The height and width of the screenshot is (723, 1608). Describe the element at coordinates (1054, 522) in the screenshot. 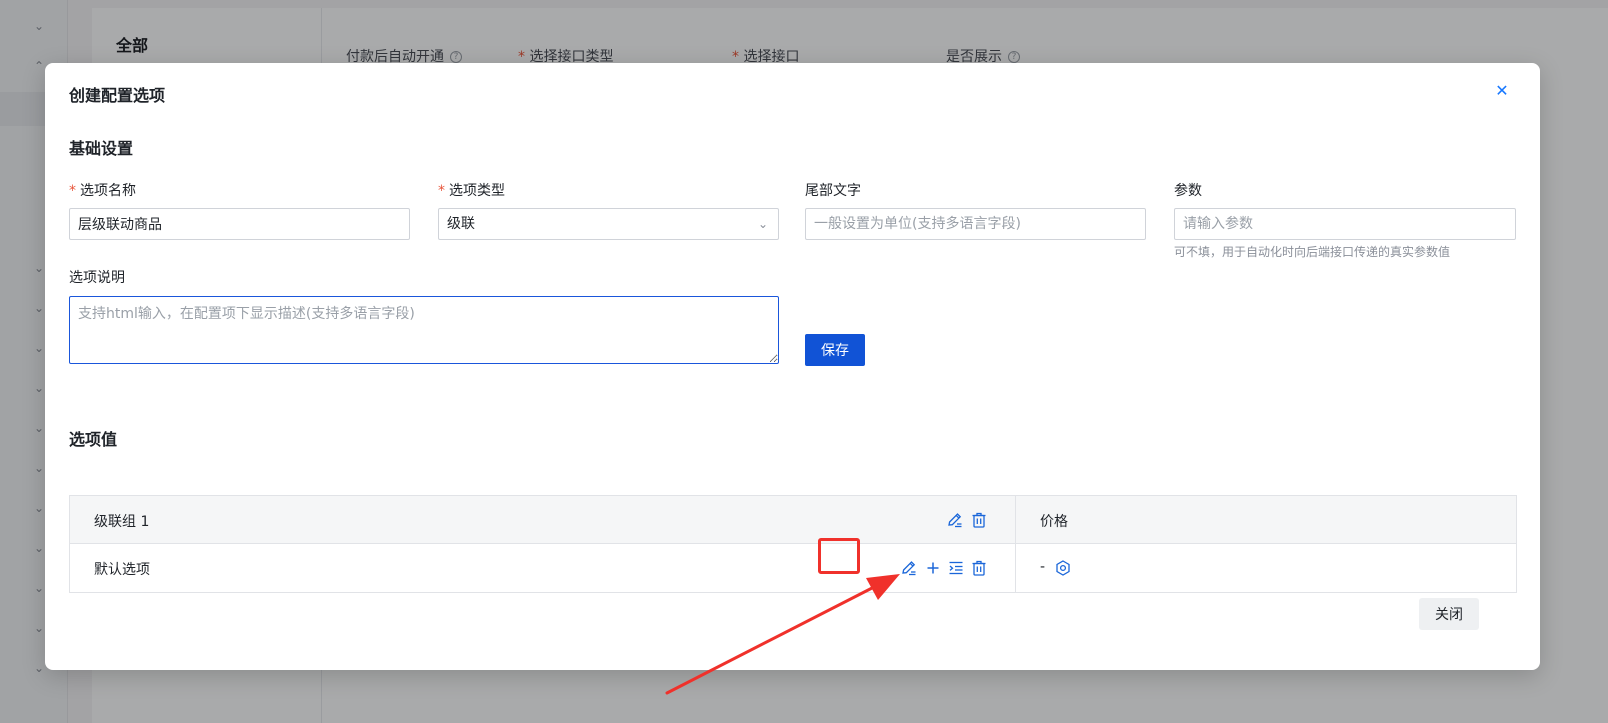

I see `price-header: 价格` at that location.